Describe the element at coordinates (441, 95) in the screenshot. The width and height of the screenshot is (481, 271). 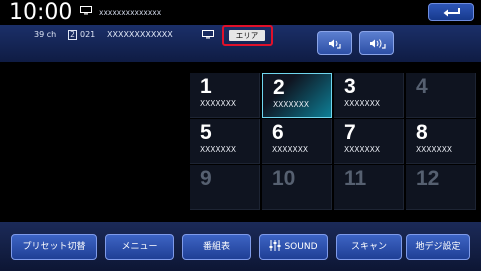
I see `preset-button-4: 4` at that location.